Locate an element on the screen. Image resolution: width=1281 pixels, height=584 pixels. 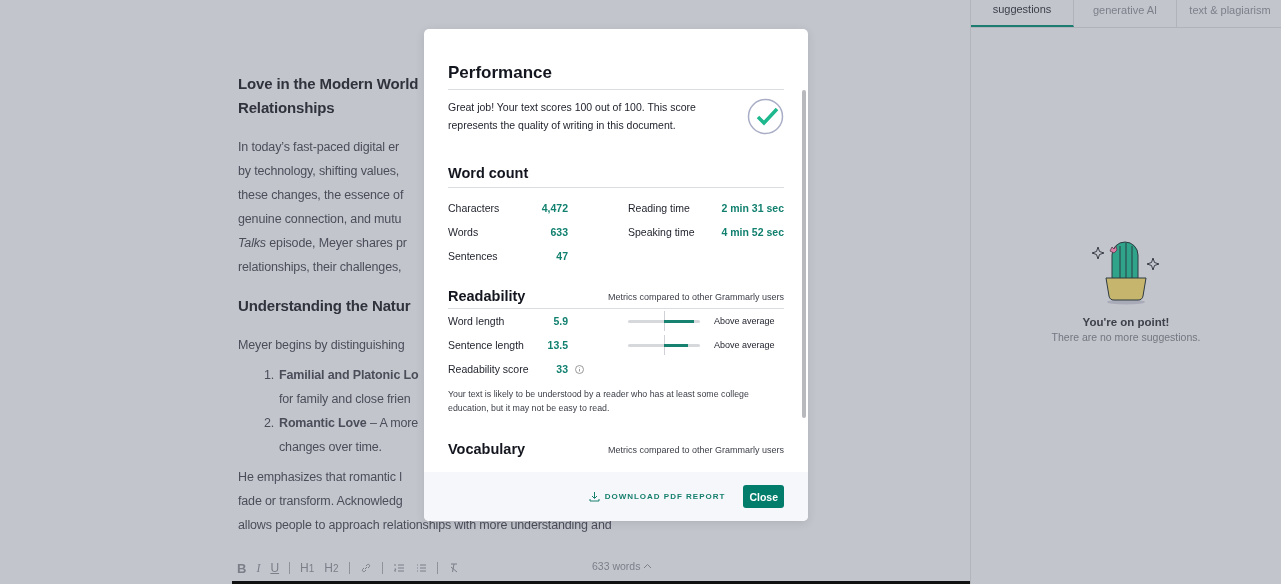
metric-label: Sentence length is located at coordinates (486, 345).